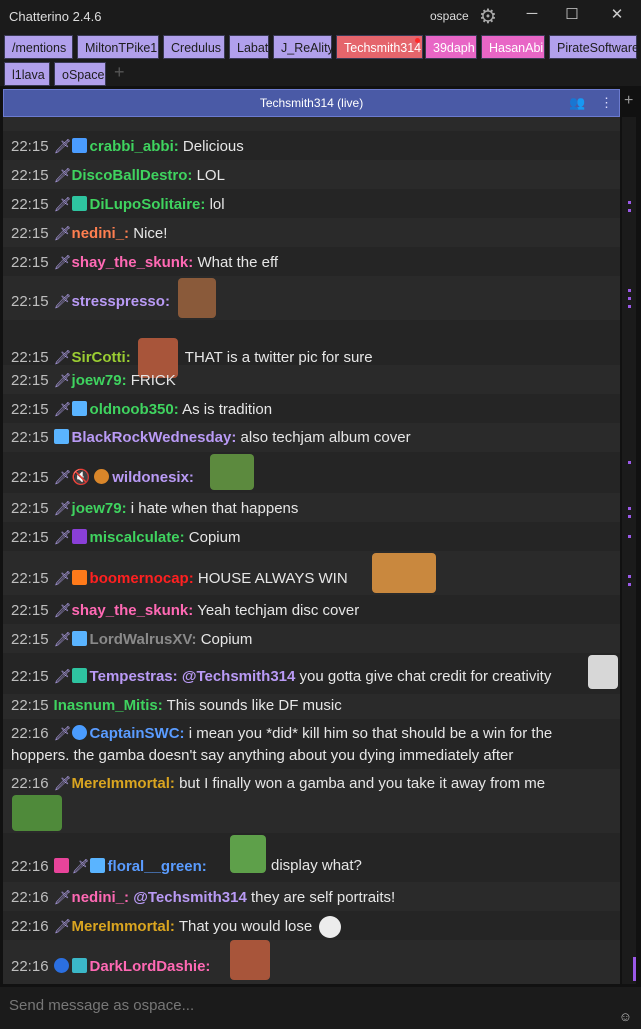 Image resolution: width=641 pixels, height=1029 pixels. Describe the element at coordinates (311, 857) in the screenshot. I see `chat-message: 22:16 🗡 floral__green: display what?` at that location.